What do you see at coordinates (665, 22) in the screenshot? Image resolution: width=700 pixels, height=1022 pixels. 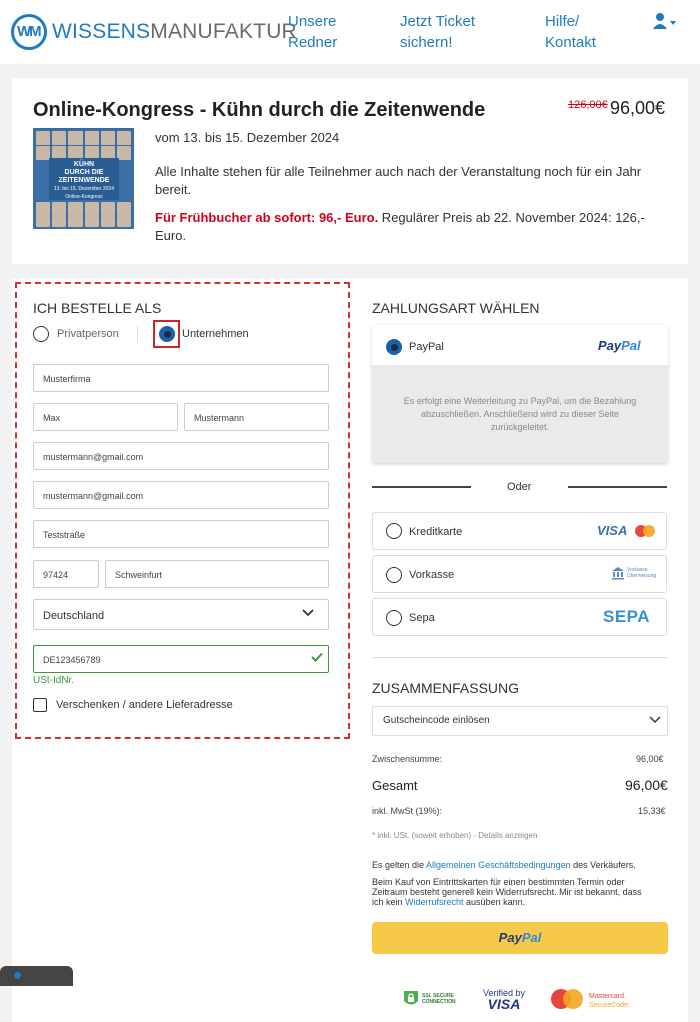 I see `user-icon` at bounding box center [665, 22].